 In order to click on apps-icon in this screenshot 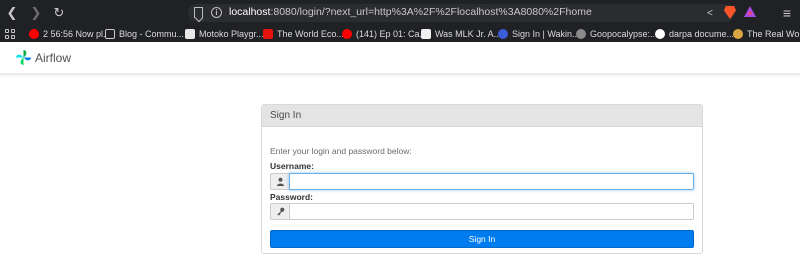, I will do `click(10, 34)`.